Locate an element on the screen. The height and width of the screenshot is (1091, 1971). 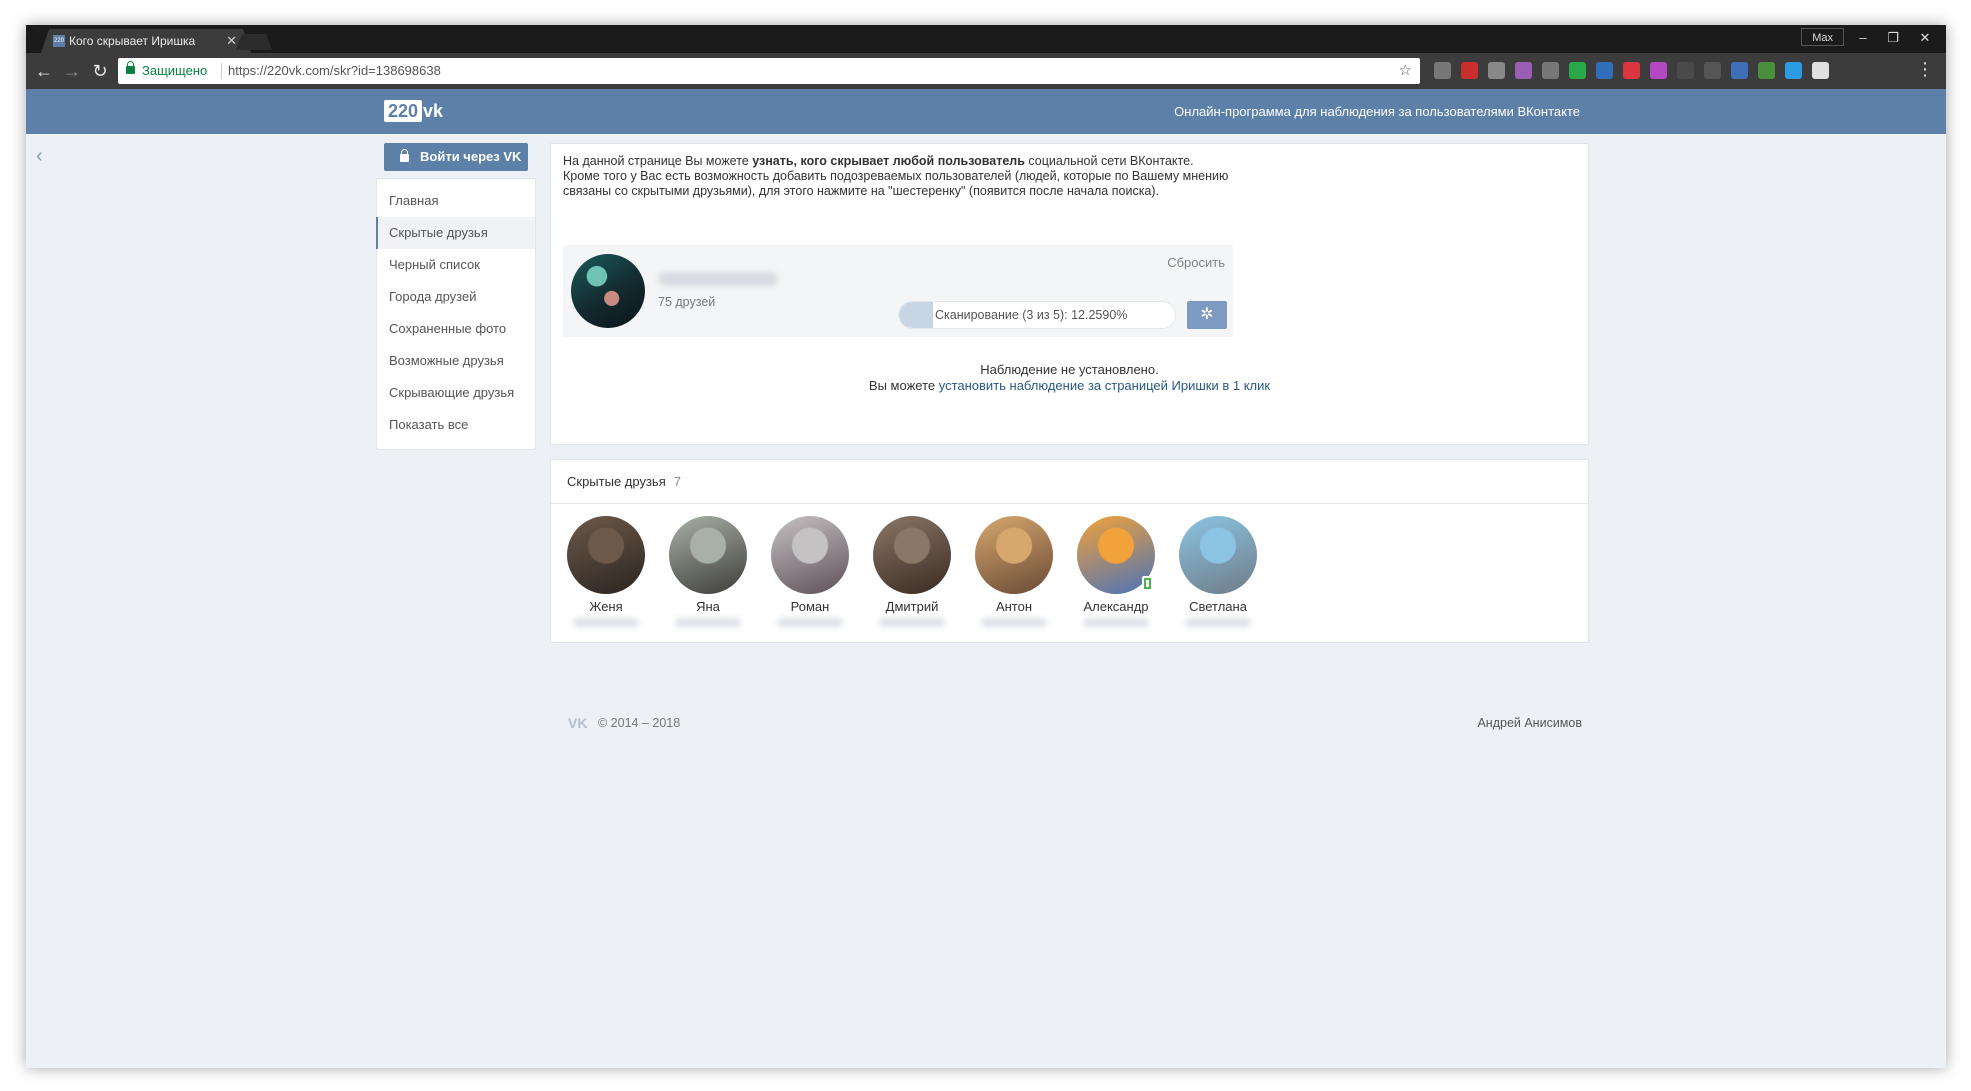
restore-icon: ❐ is located at coordinates (1893, 38).